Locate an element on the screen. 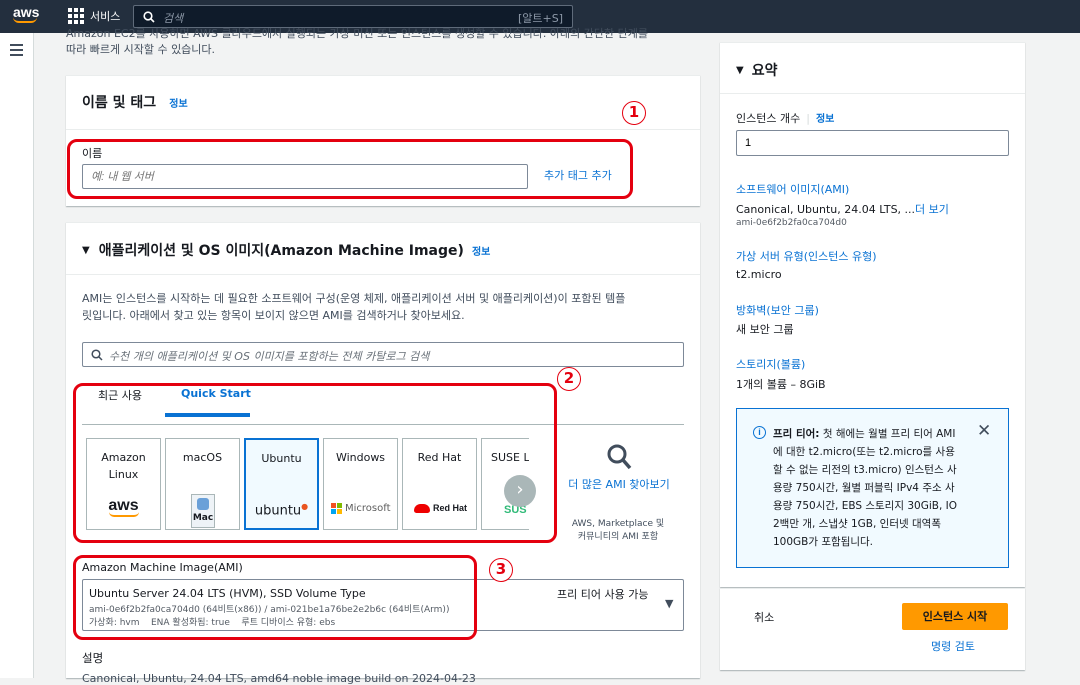 The width and height of the screenshot is (1080, 685). summary-instance-type-link: 가상 서버 유형(인스턴스 유형) is located at coordinates (806, 256).